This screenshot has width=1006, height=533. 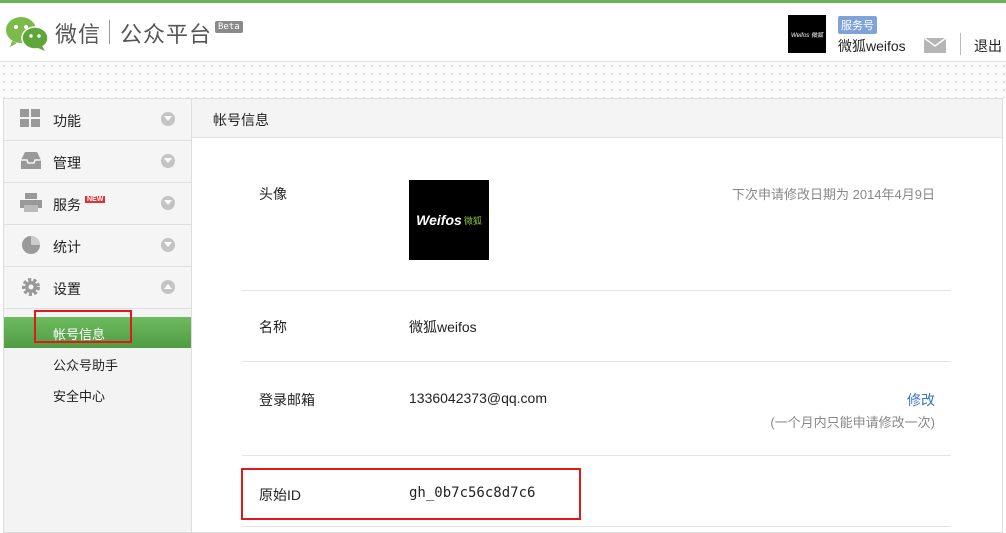 I want to click on email-row: 登录邮箱 1336042373@qq.com 修改 (一个月内只能申请修改一次), so click(x=596, y=409).